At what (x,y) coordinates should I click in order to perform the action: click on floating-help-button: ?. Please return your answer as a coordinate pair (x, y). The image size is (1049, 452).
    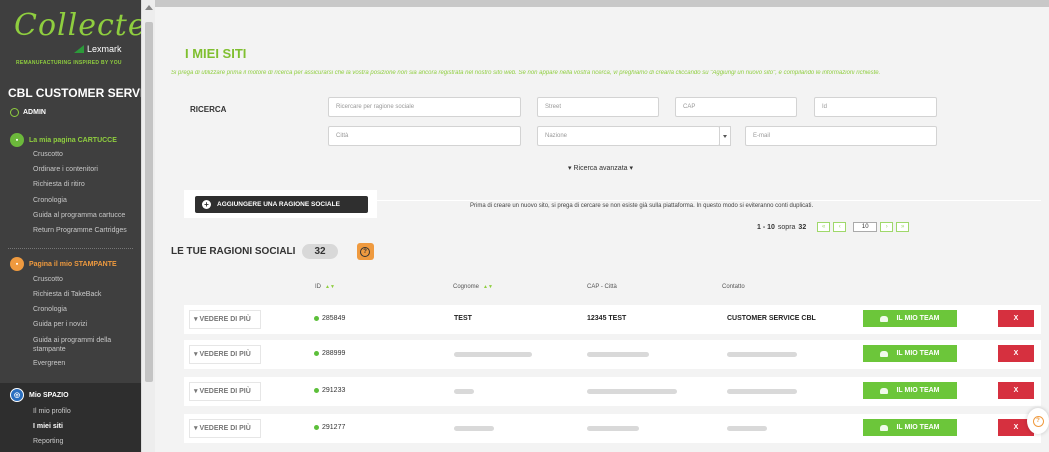
    Looking at the image, I should click on (1038, 421).